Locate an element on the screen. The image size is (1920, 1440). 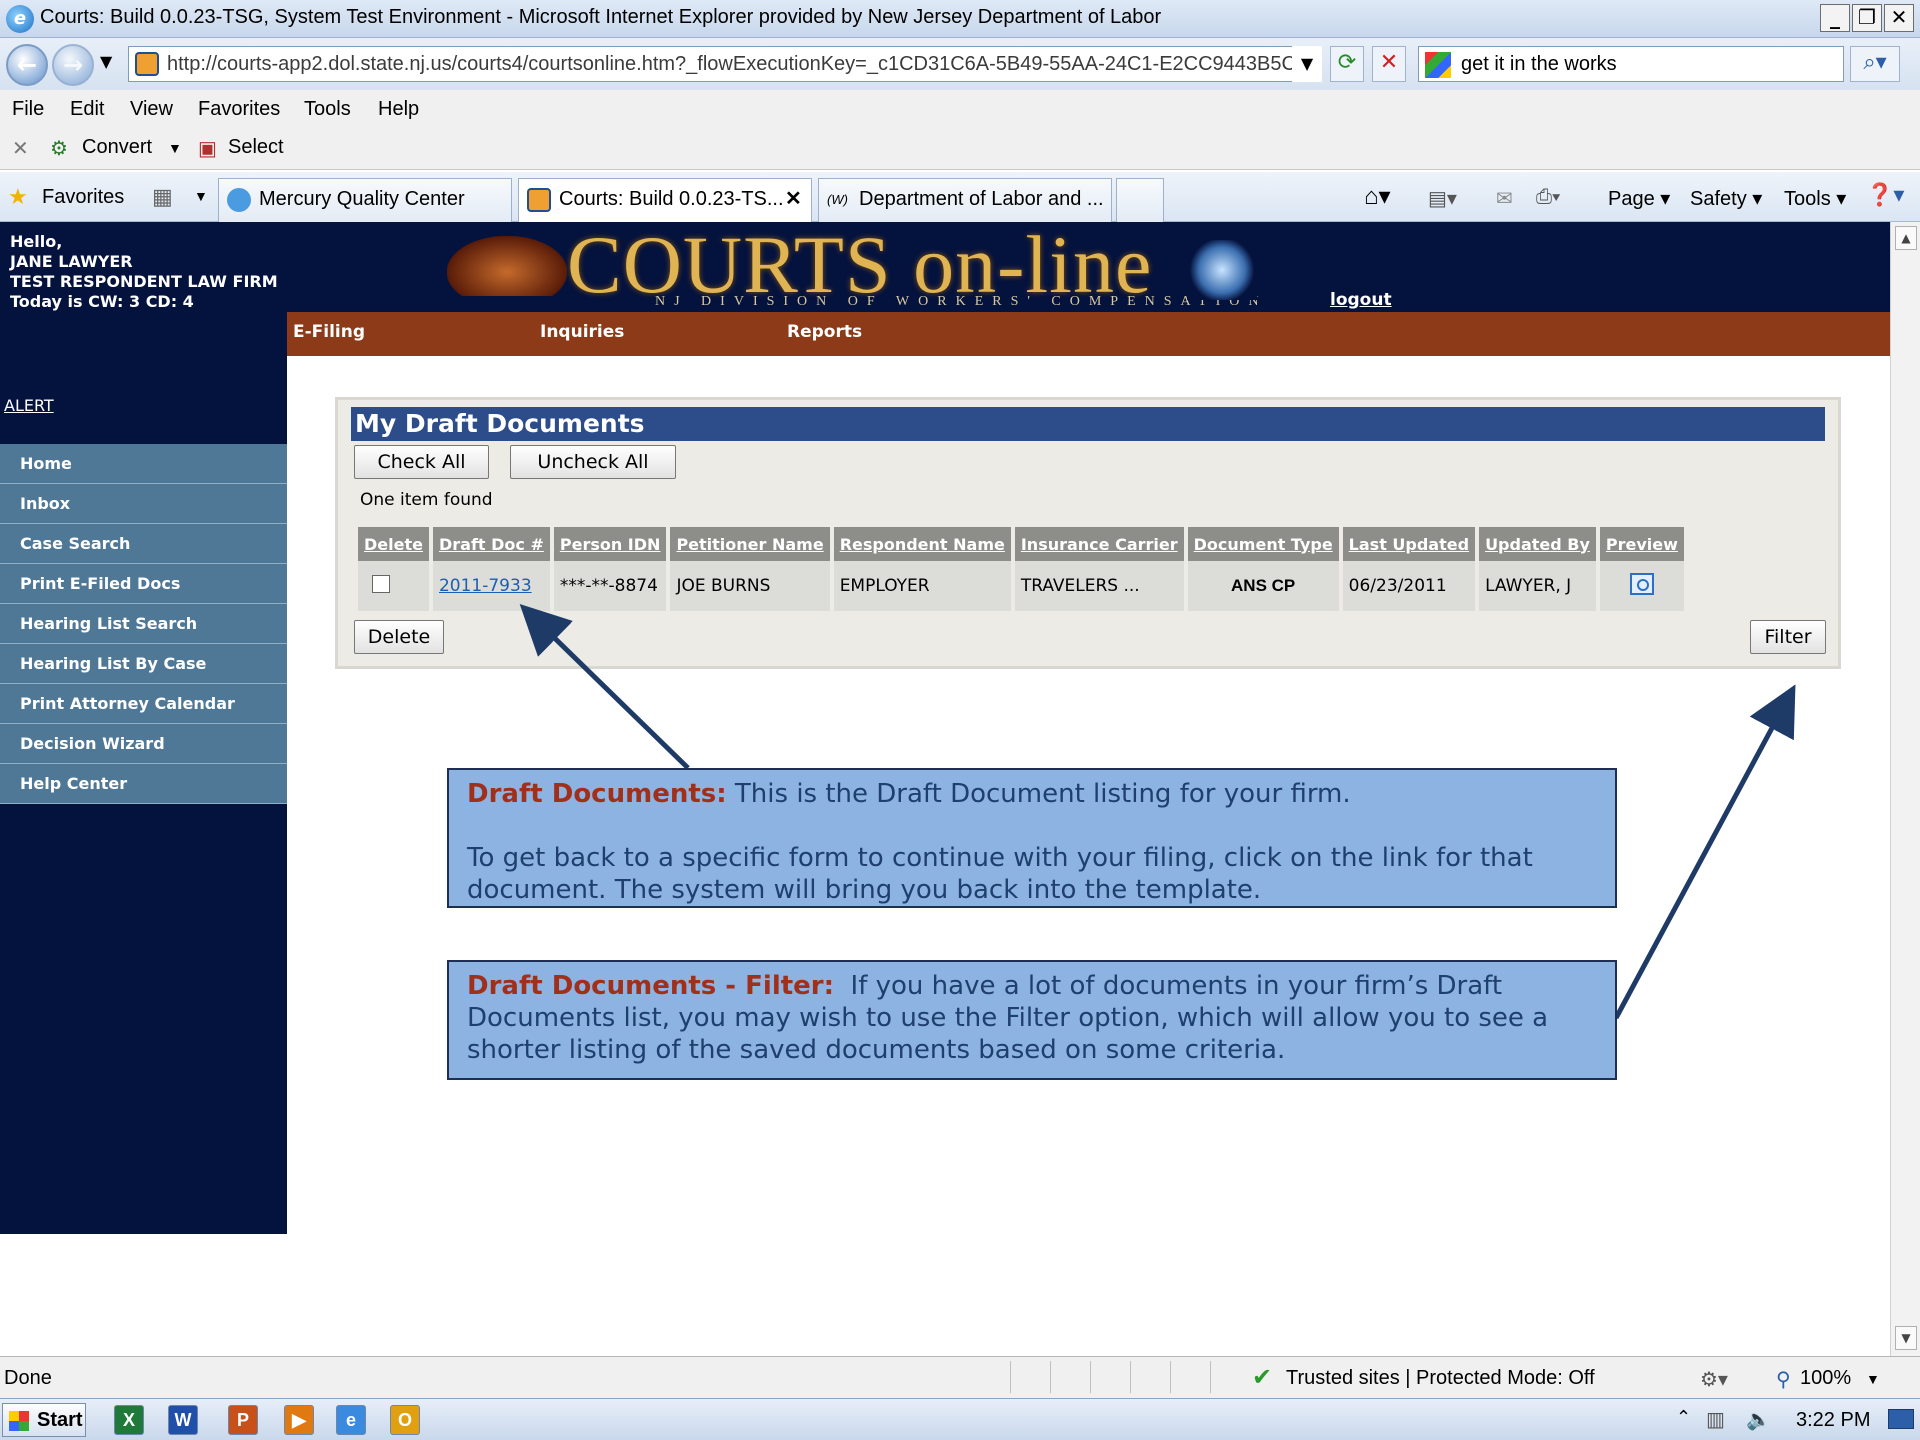
show-desktop-icon is located at coordinates (1901, 1419).